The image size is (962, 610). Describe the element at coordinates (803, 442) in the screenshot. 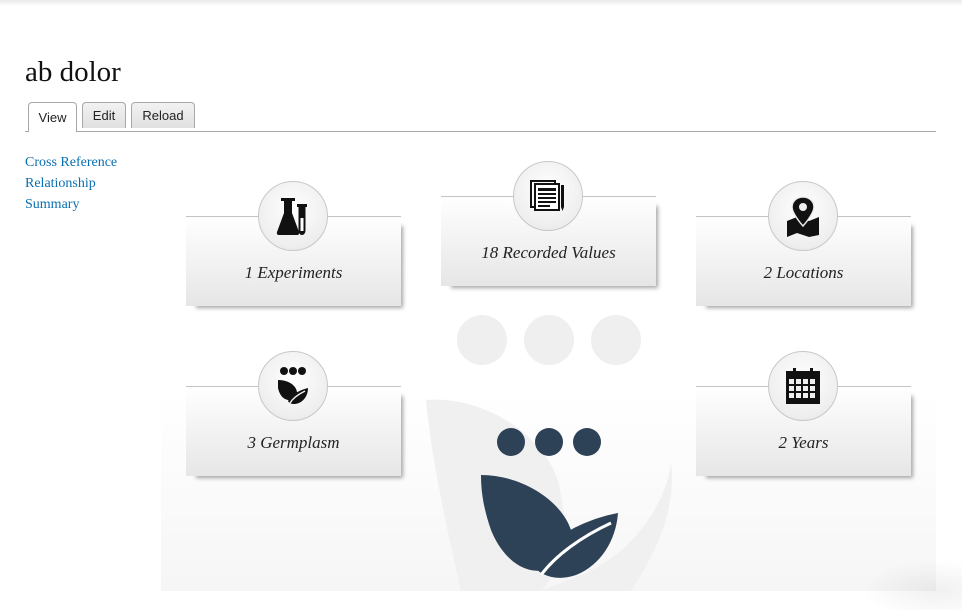

I see `card-years-label: 2 Years` at that location.